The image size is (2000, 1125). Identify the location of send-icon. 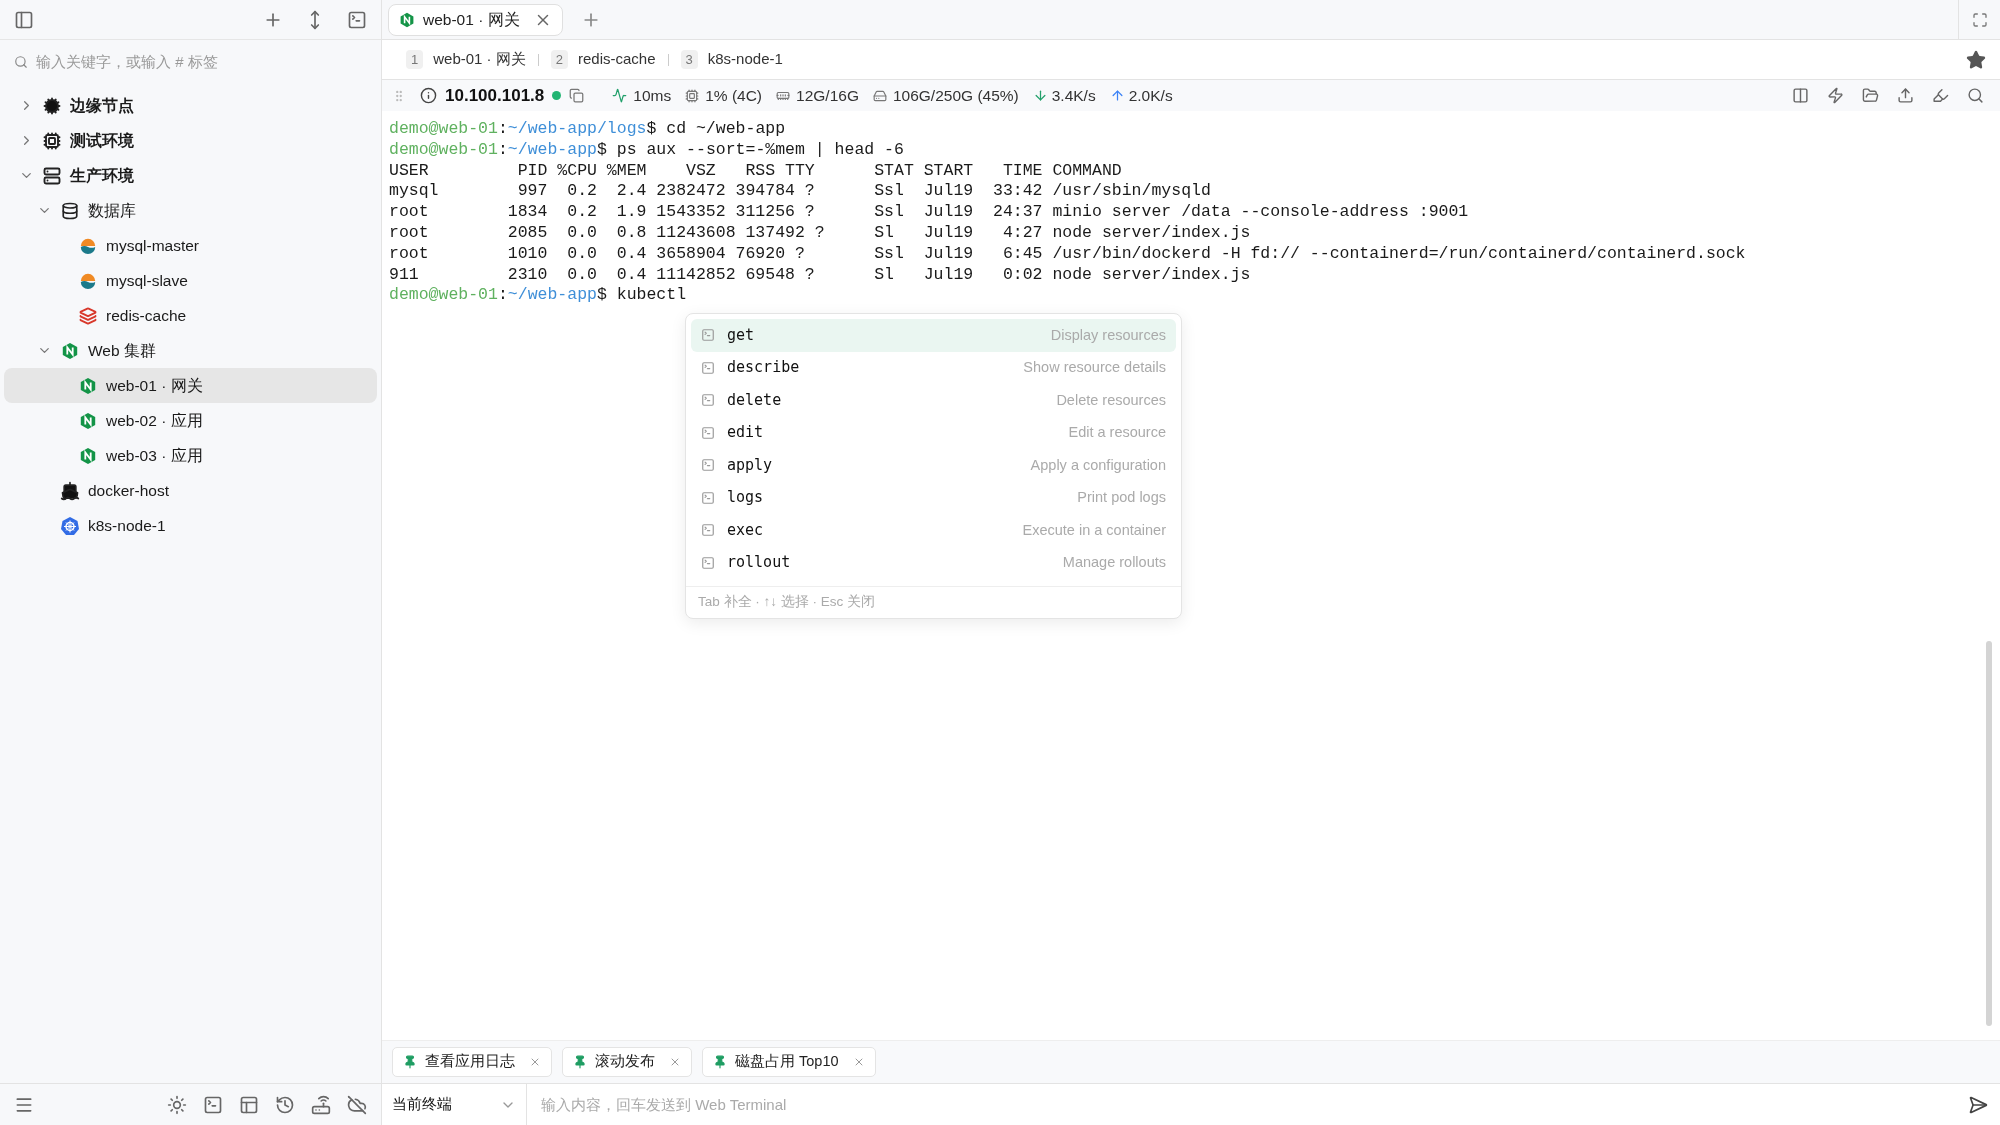
(1978, 1104).